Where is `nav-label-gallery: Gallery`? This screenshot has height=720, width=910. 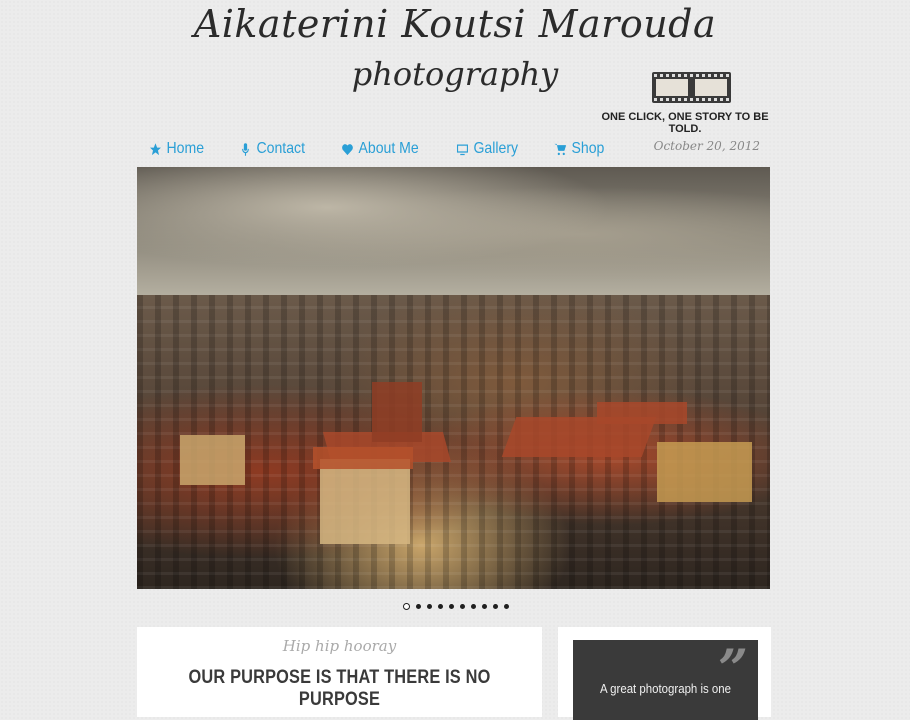 nav-label-gallery: Gallery is located at coordinates (496, 148).